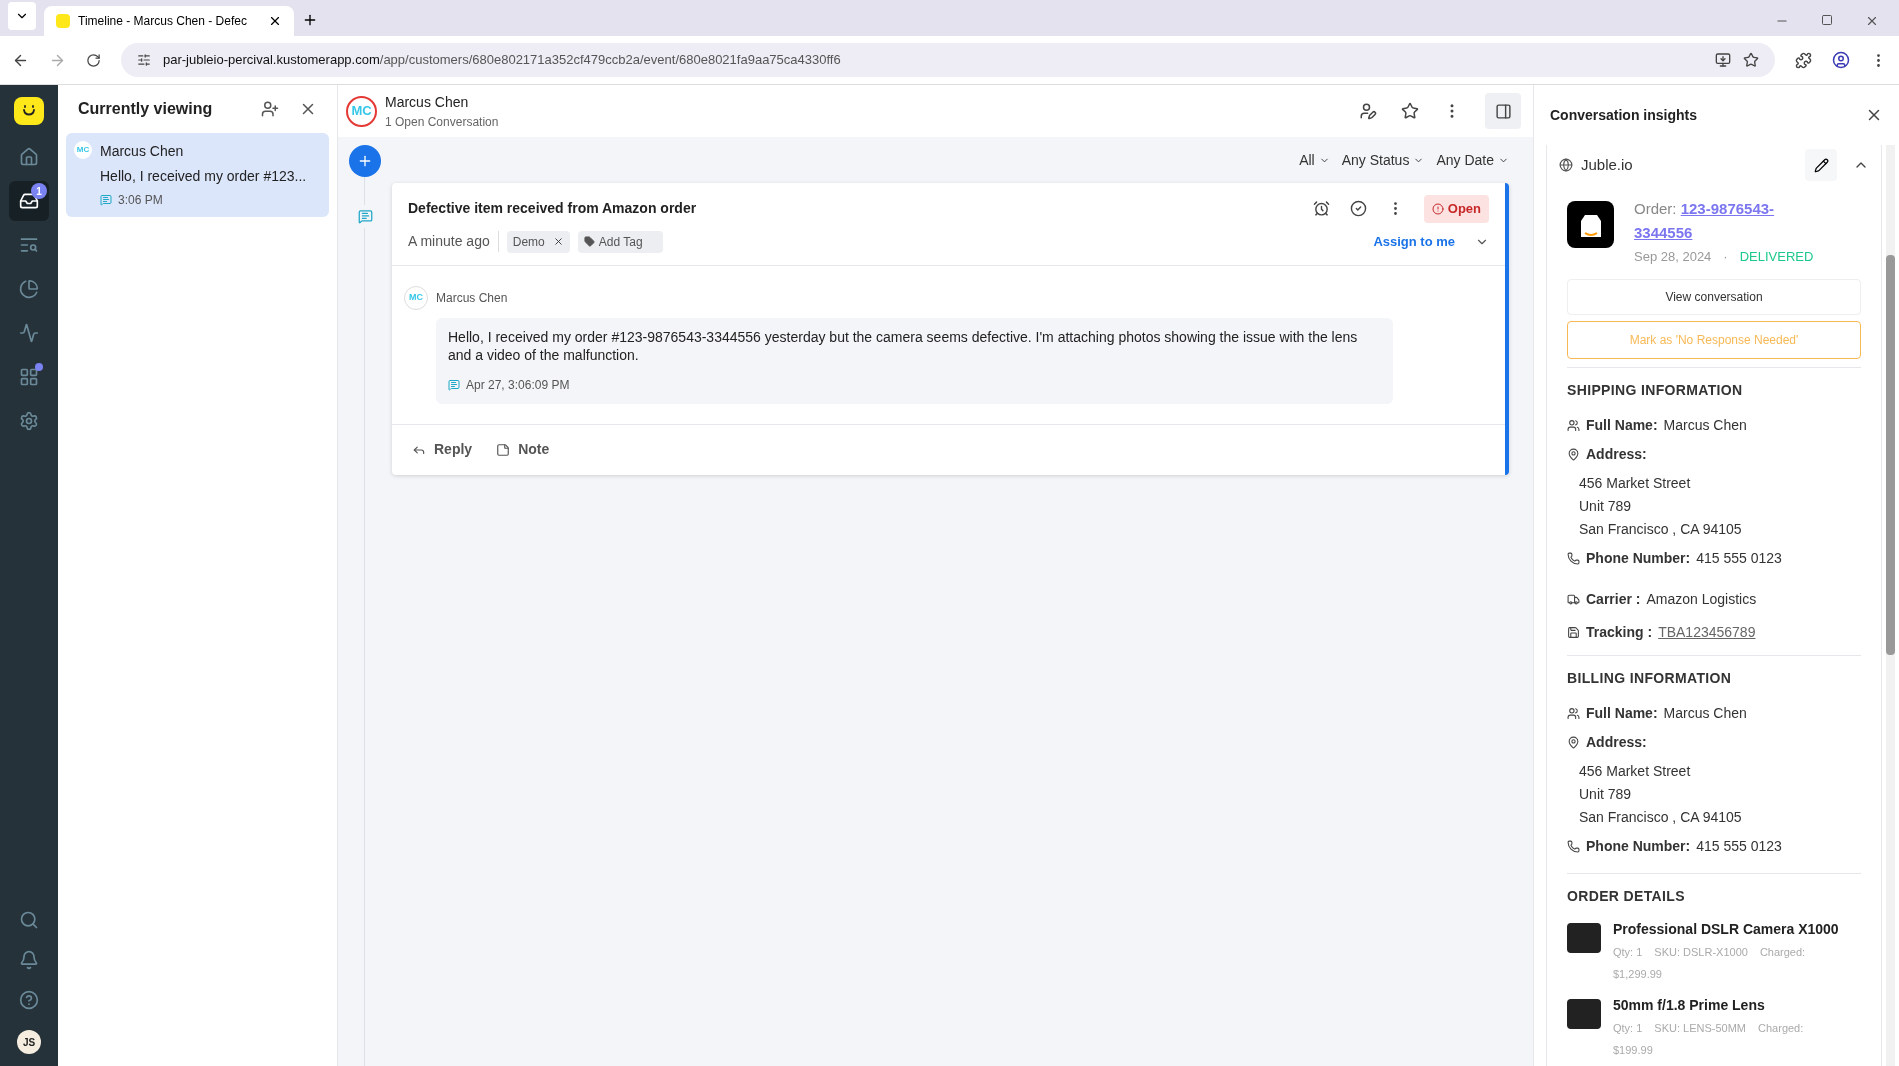 The image size is (1899, 1066). Describe the element at coordinates (1635, 771) in the screenshot. I see `address-line: 456 Market Street` at that location.